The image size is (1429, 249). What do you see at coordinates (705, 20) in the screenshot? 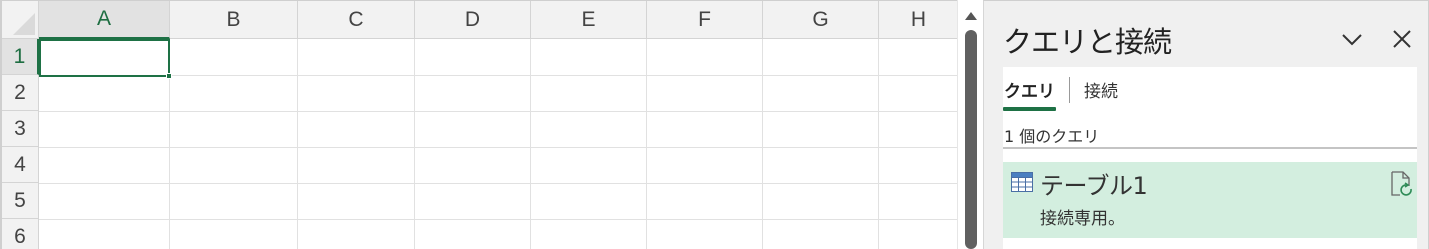
I see `column-header-f: F` at bounding box center [705, 20].